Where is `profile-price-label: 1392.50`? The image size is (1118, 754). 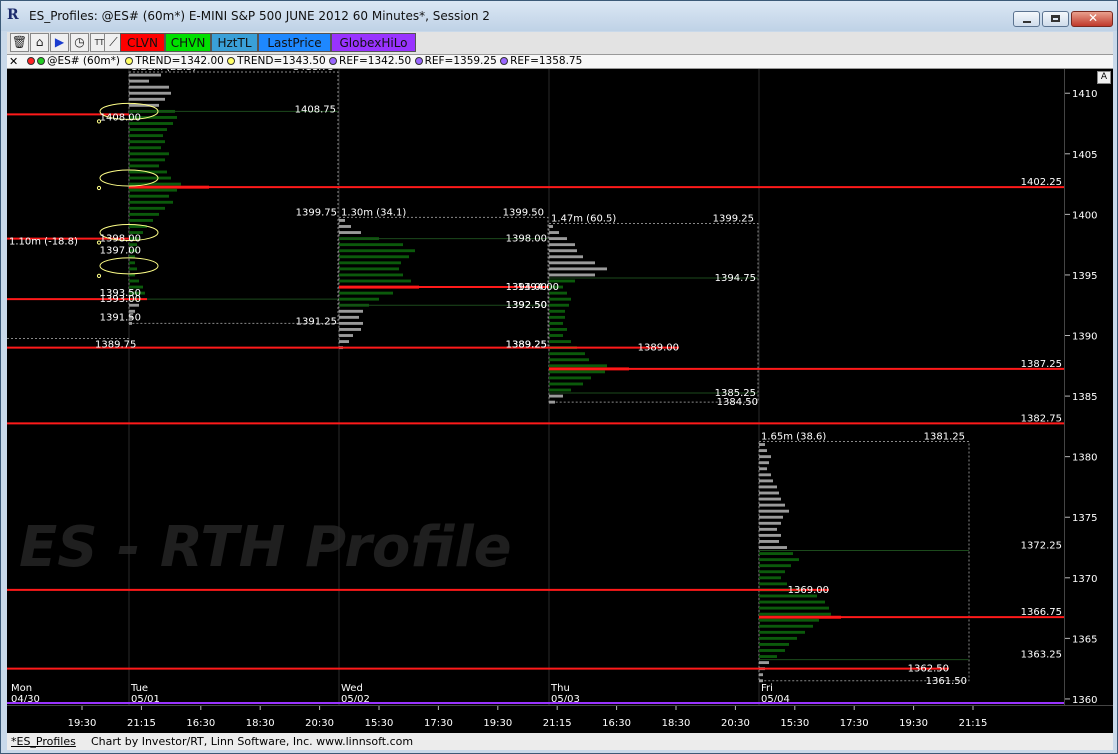
profile-price-label: 1392.50 is located at coordinates (526, 305).